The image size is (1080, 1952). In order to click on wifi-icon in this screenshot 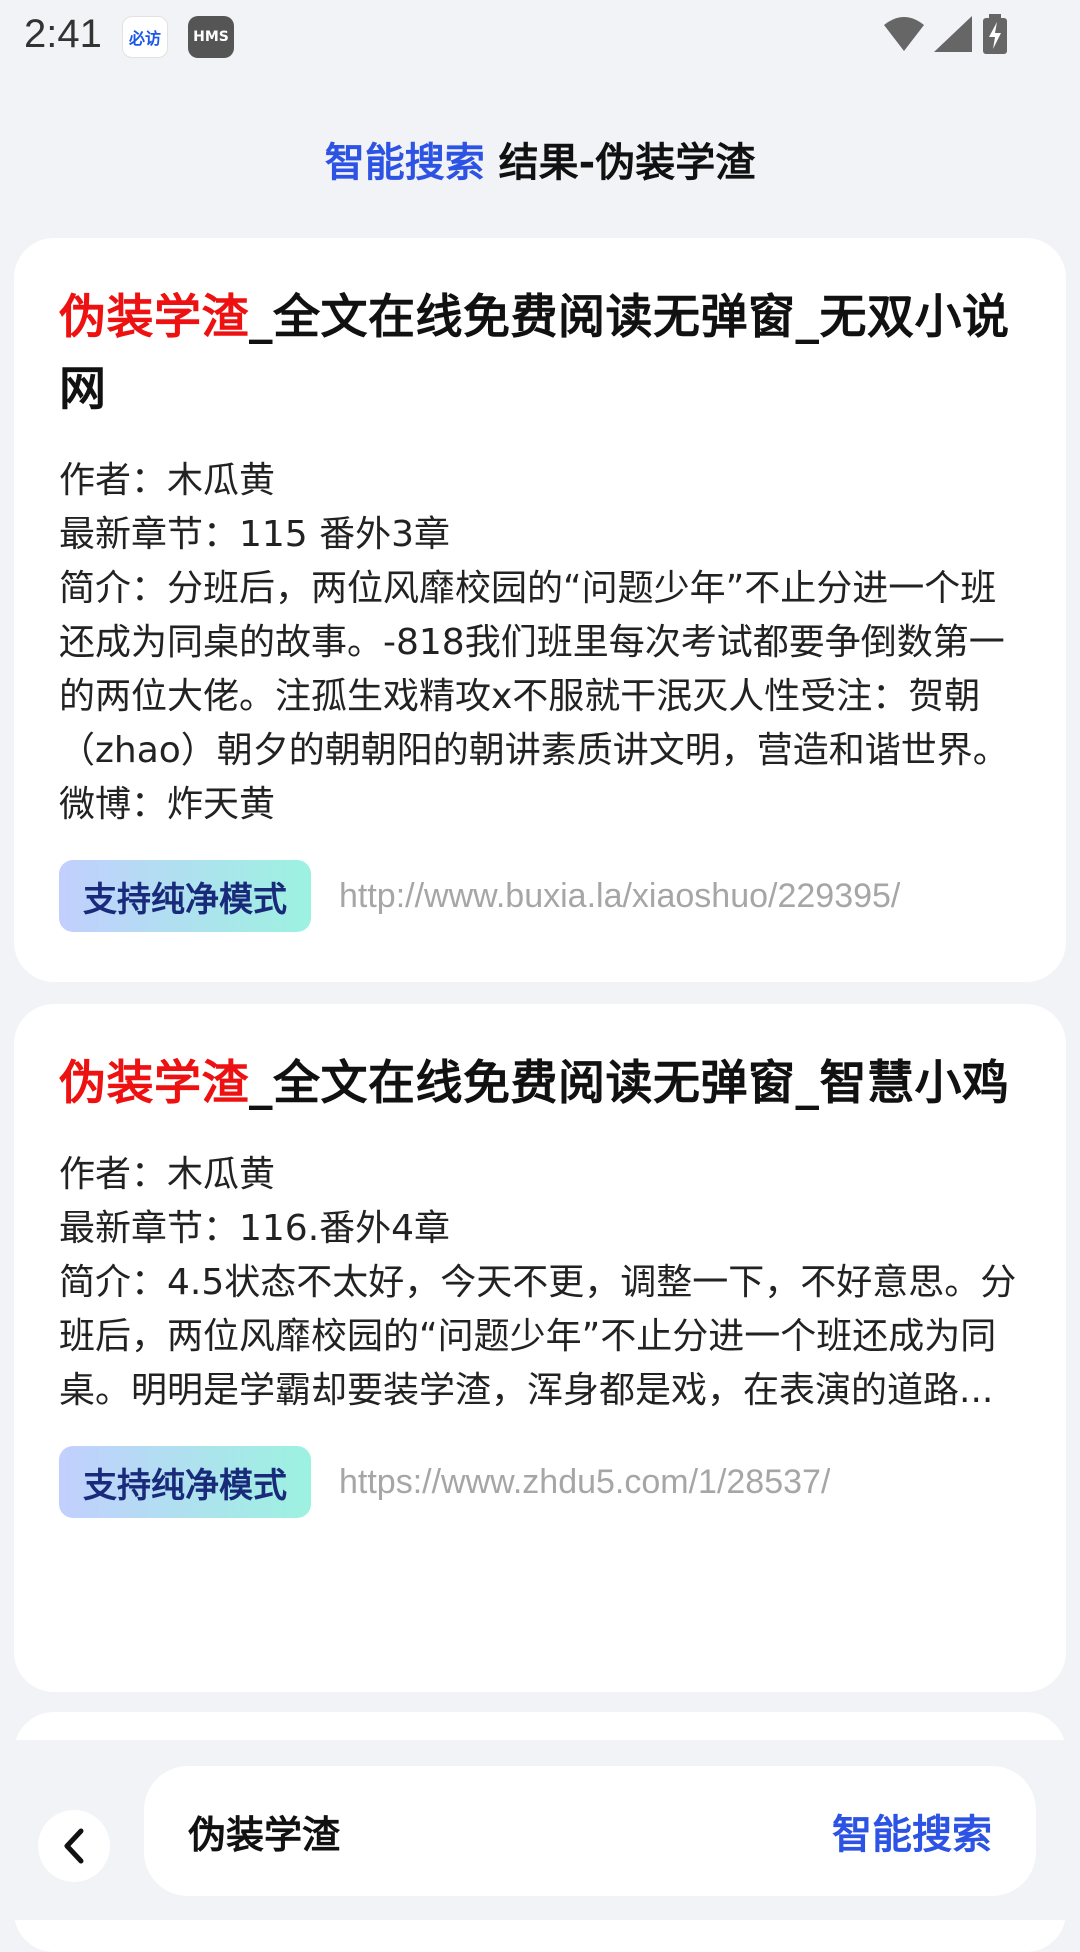, I will do `click(904, 34)`.